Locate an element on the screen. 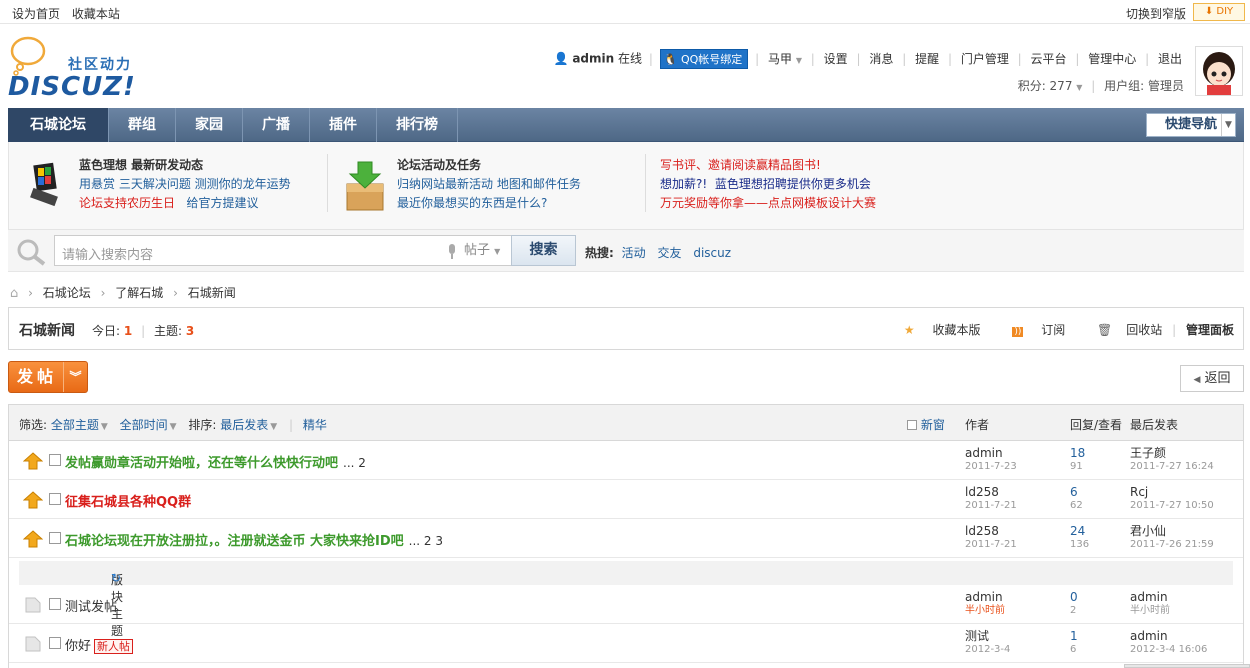 The height and width of the screenshot is (668, 1250). breadcrumb-item: 石城论坛 is located at coordinates (67, 293).